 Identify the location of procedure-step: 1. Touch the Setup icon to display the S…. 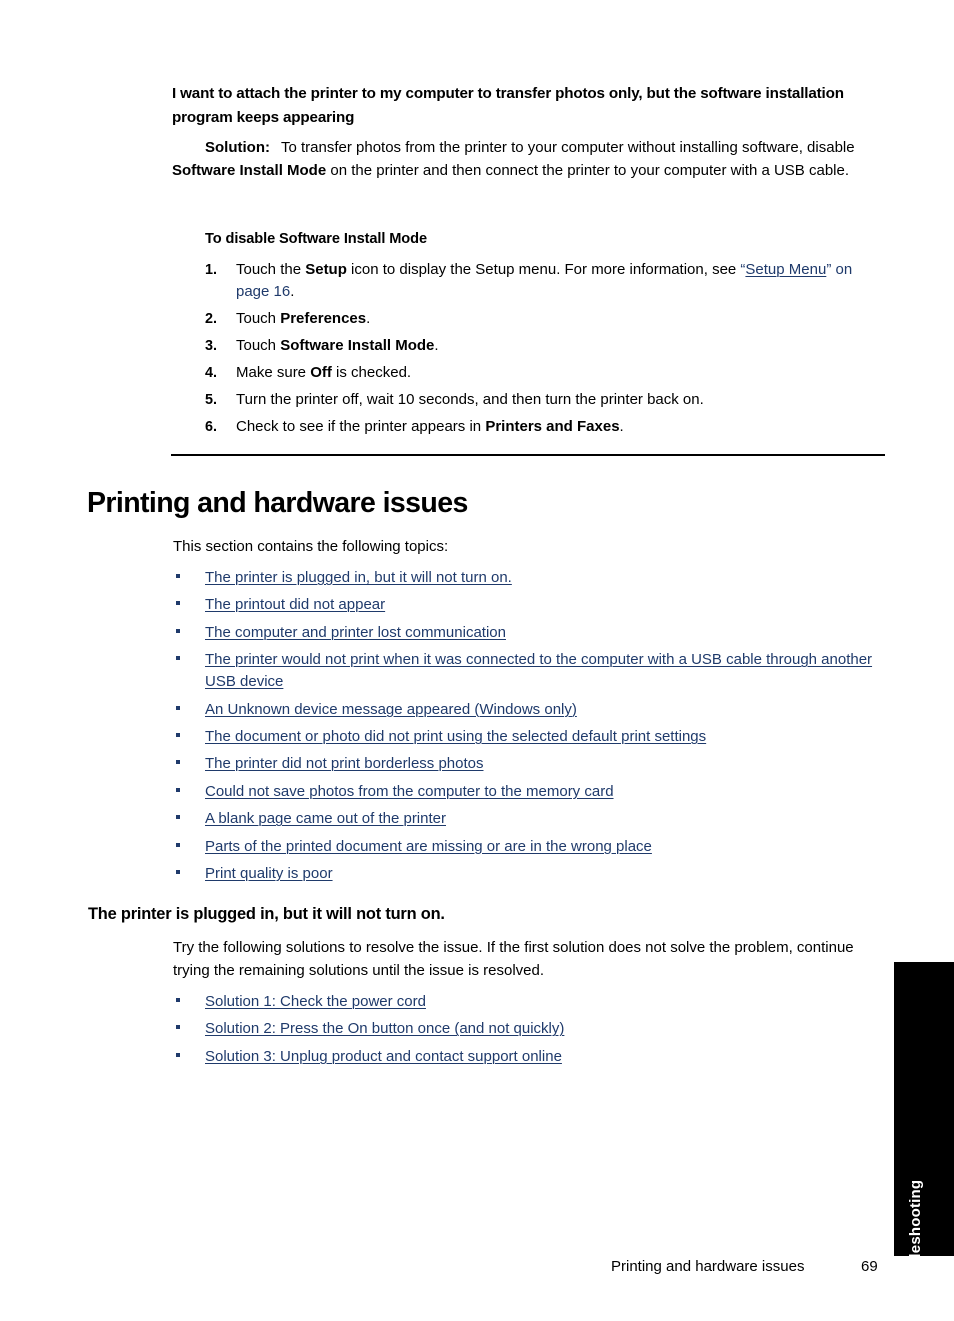
(545, 281).